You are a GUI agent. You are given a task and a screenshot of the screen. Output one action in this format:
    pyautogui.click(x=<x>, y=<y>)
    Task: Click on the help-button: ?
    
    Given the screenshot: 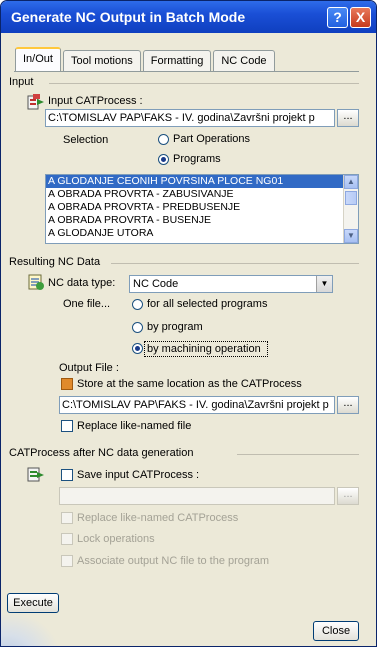 What is the action you would take?
    pyautogui.click(x=337, y=17)
    